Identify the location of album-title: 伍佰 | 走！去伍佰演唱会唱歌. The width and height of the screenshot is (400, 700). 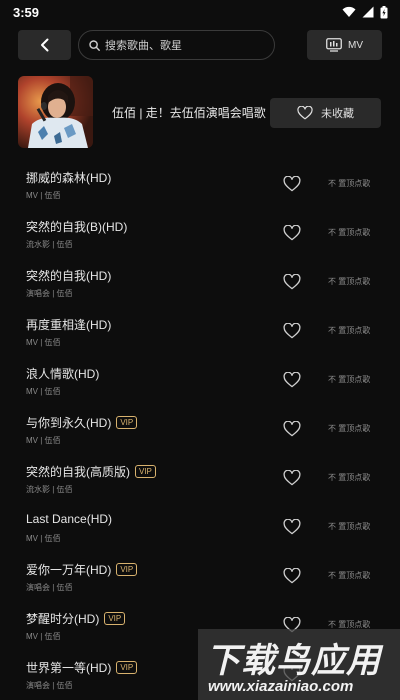
(189, 113).